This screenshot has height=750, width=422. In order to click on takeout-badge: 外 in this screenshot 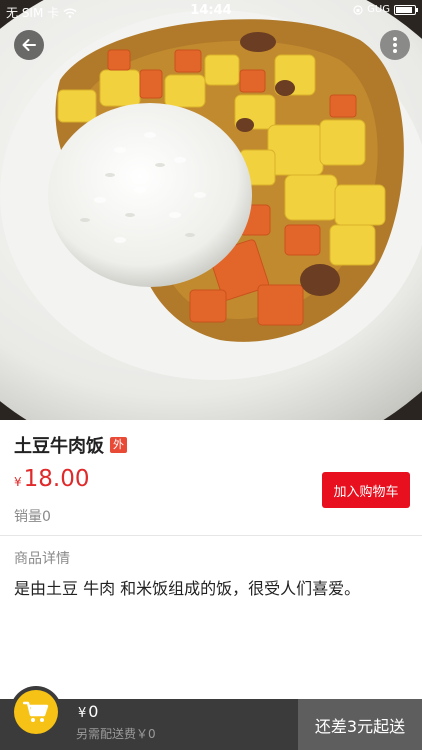, I will do `click(118, 445)`.